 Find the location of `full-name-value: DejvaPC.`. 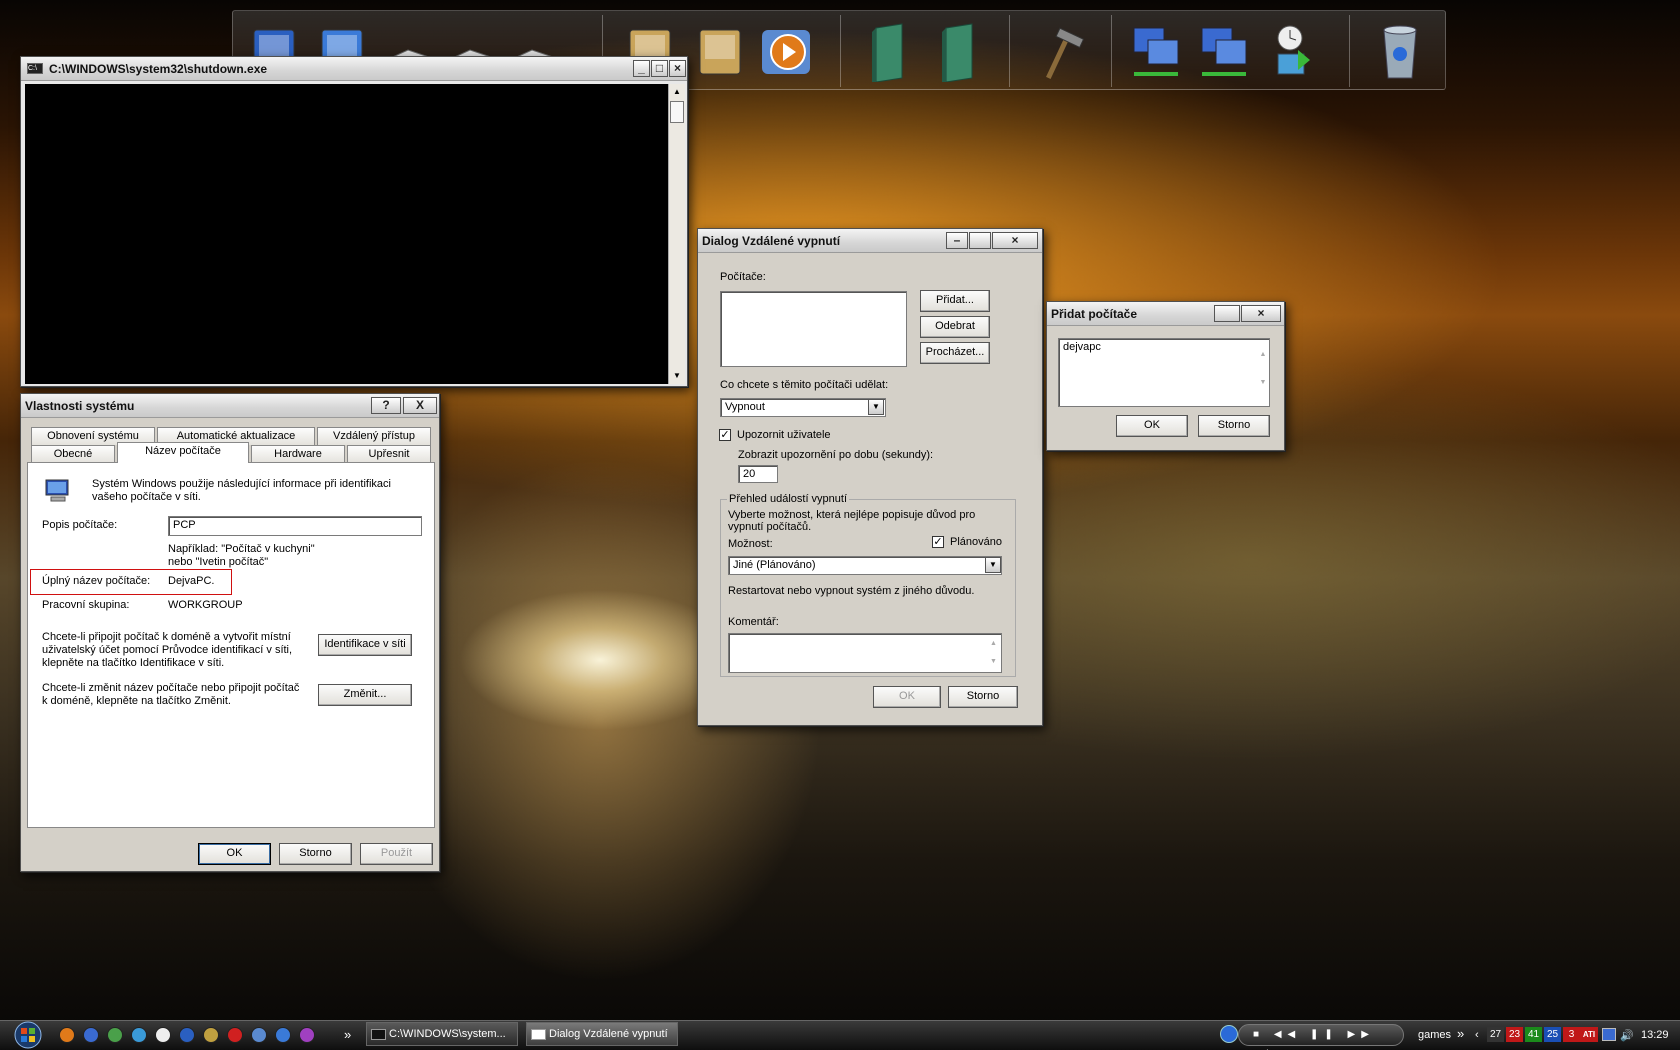

full-name-value: DejvaPC. is located at coordinates (191, 581).